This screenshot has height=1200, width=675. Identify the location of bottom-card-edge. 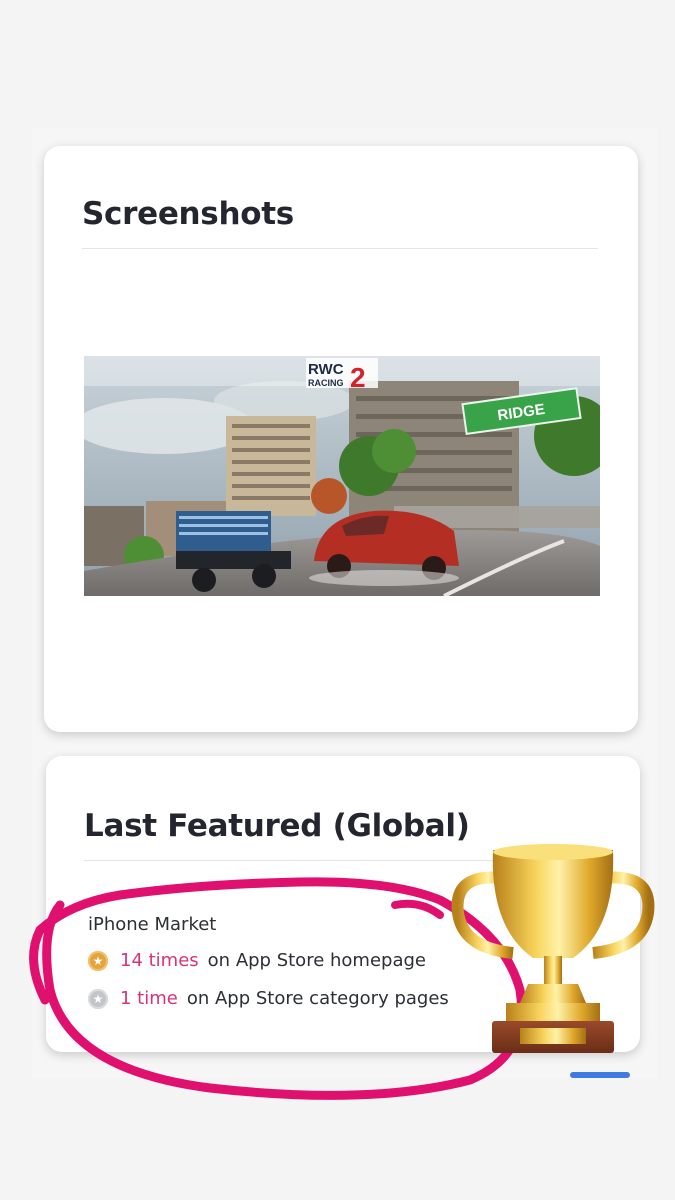
(600, 1075).